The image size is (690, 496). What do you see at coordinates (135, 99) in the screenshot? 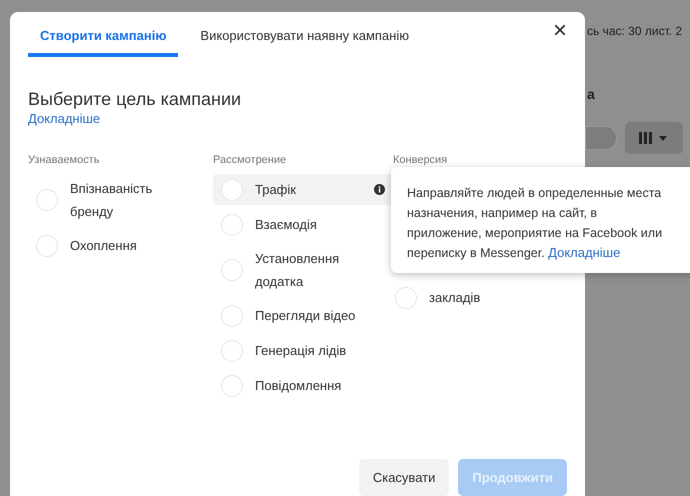
I see `dialog-title: Выберите цель кампании` at bounding box center [135, 99].